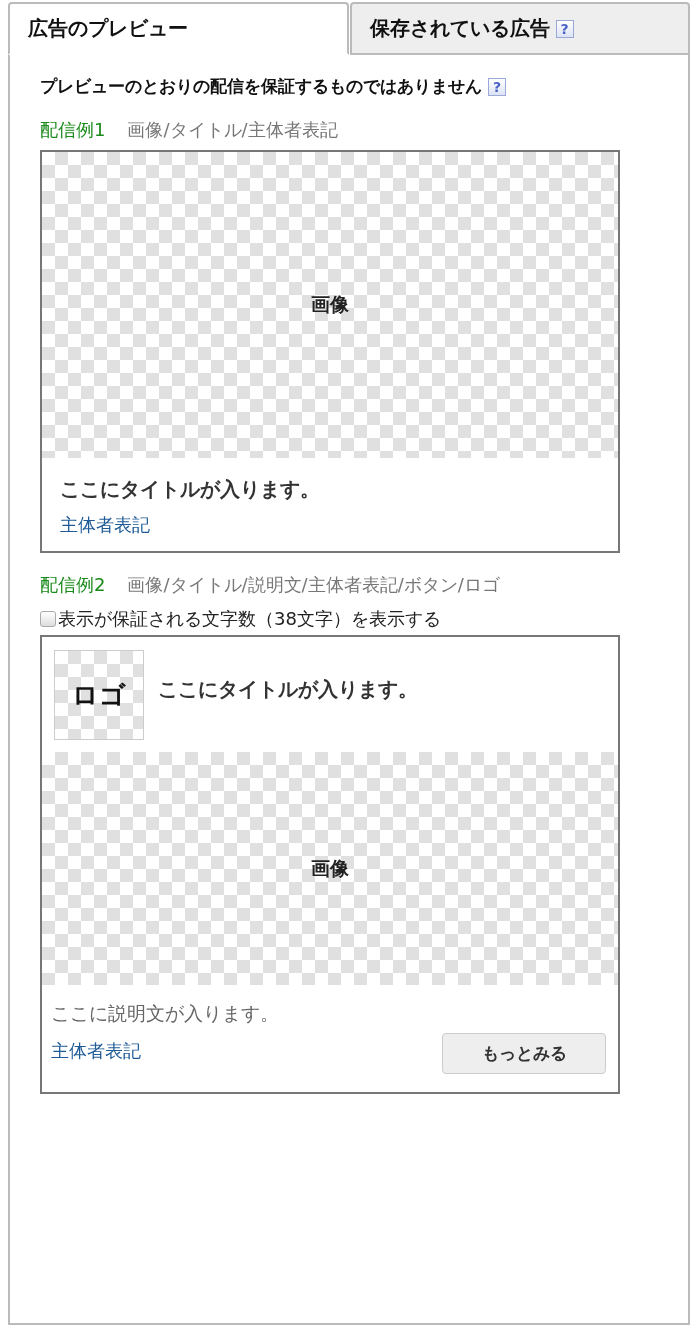  I want to click on tab-label: 保存されている広告, so click(459, 28).